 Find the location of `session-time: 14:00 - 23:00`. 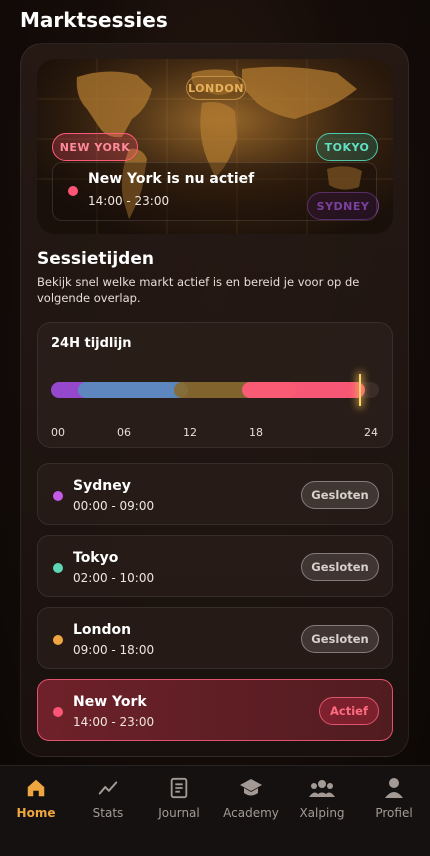

session-time: 14:00 - 23:00 is located at coordinates (114, 722).